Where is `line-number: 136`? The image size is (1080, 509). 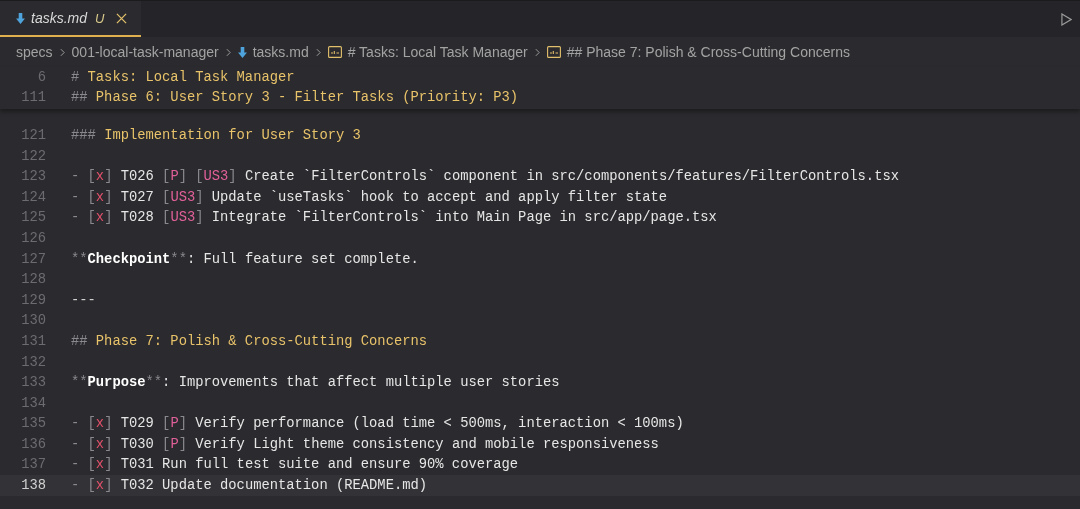
line-number: 136 is located at coordinates (33, 444).